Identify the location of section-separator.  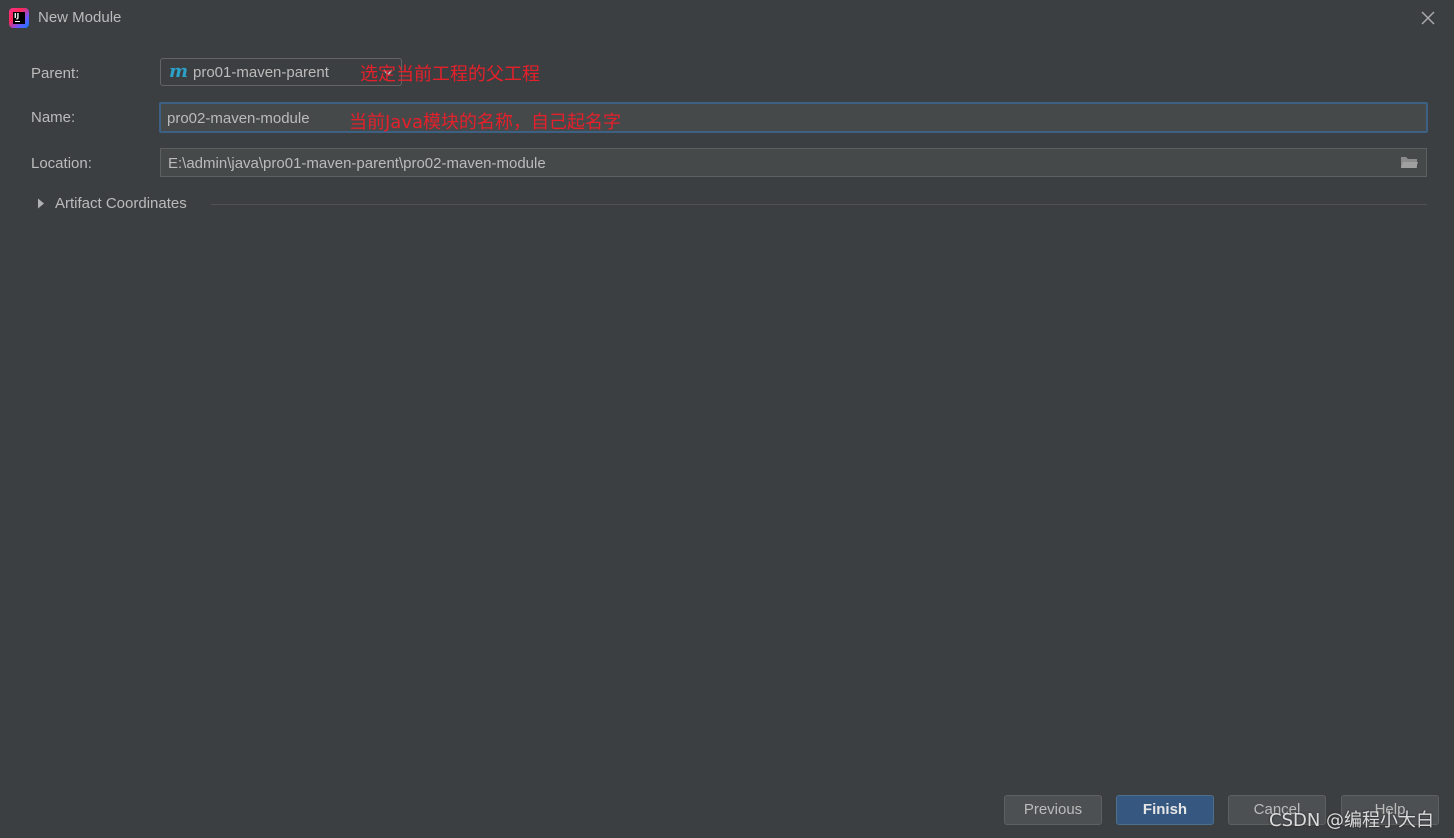
(819, 204).